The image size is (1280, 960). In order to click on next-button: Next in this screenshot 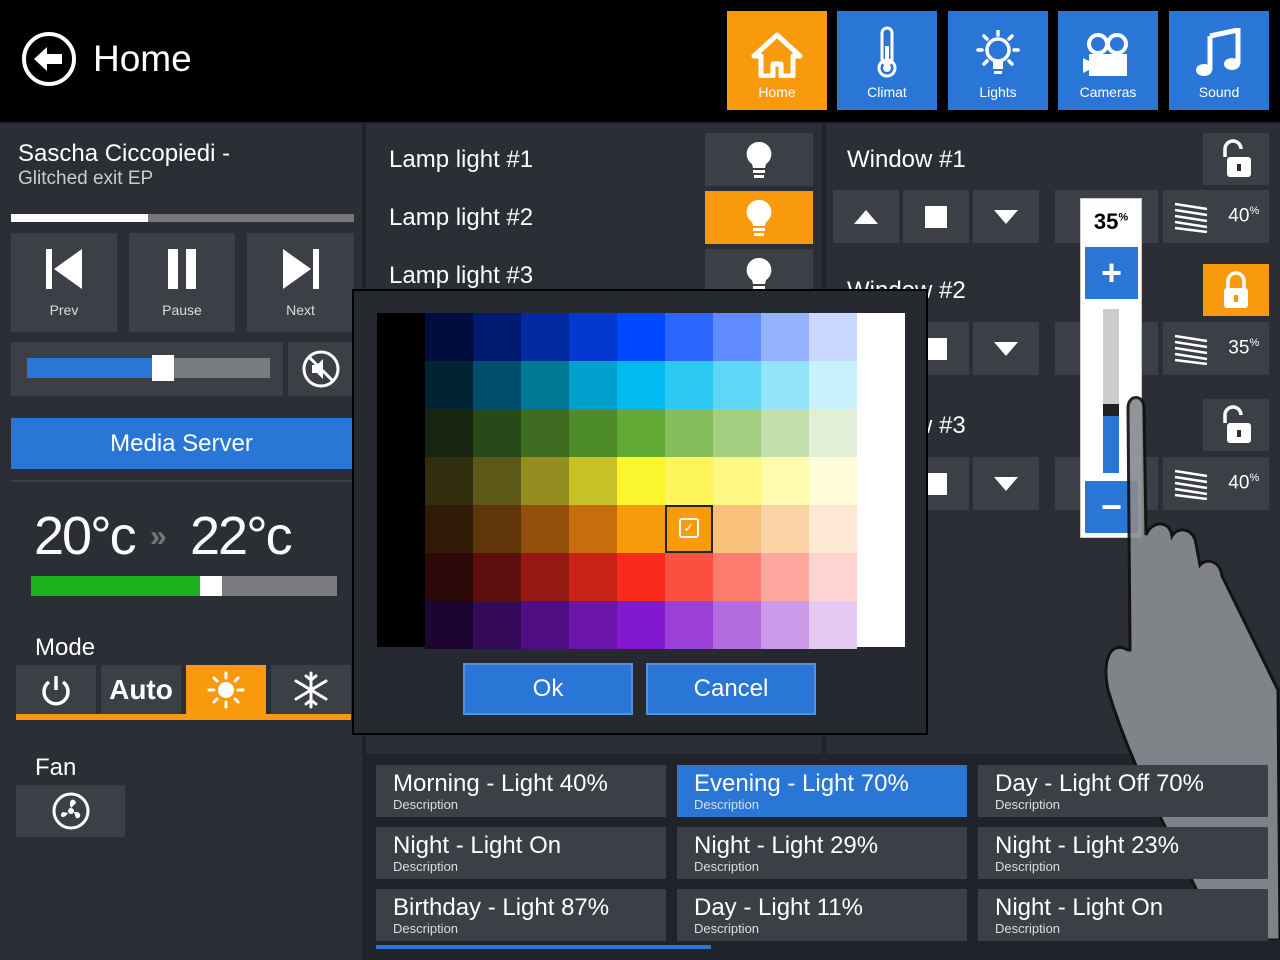, I will do `click(300, 282)`.